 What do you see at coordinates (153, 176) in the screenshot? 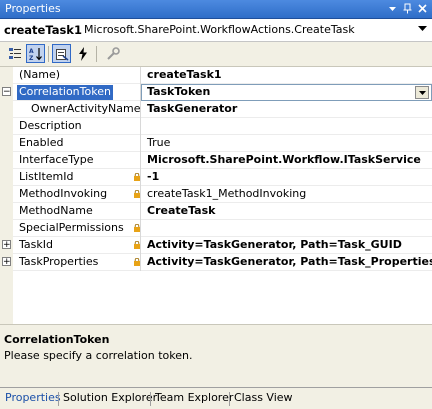
I see `property-value: -1` at bounding box center [153, 176].